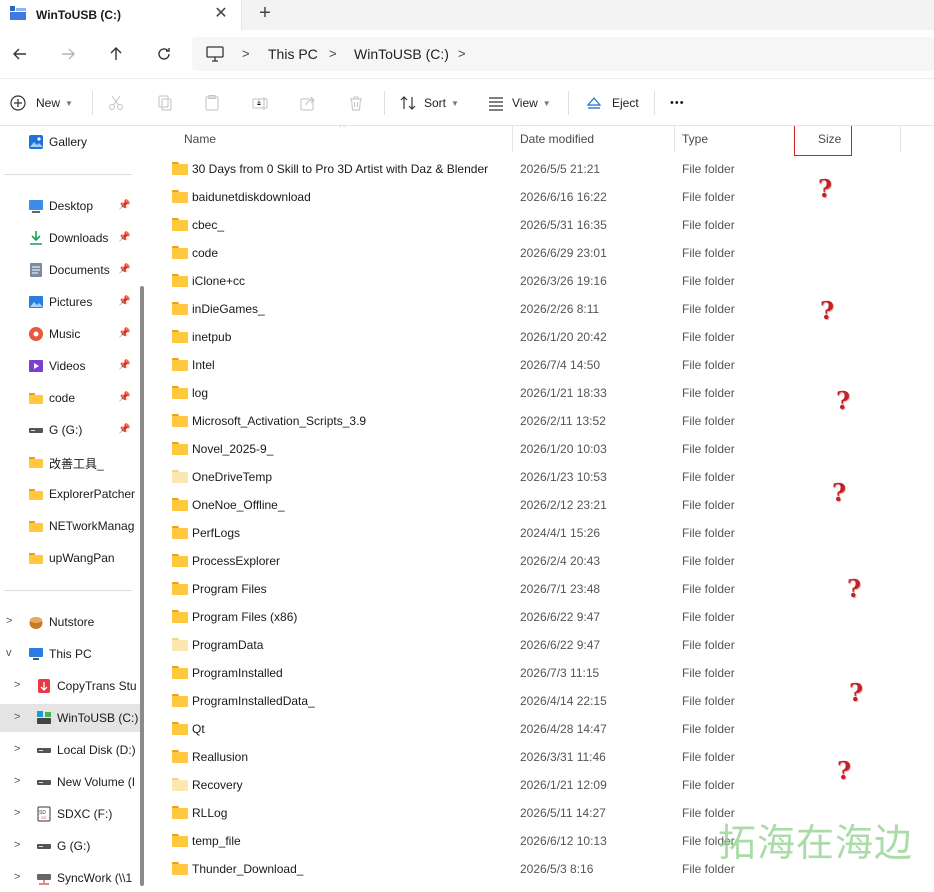 The image size is (934, 892). What do you see at coordinates (70, 270) in the screenshot?
I see `sidebar-item-quick-access: Documents 📌` at bounding box center [70, 270].